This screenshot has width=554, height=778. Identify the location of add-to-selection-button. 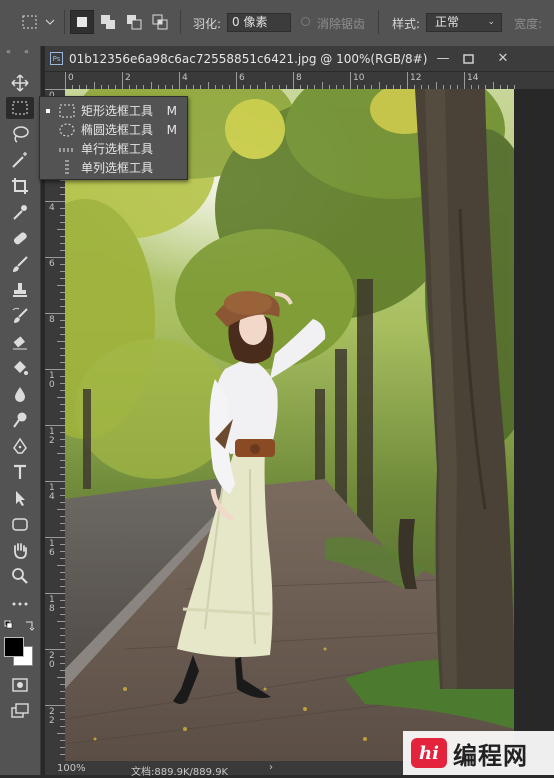
(108, 22).